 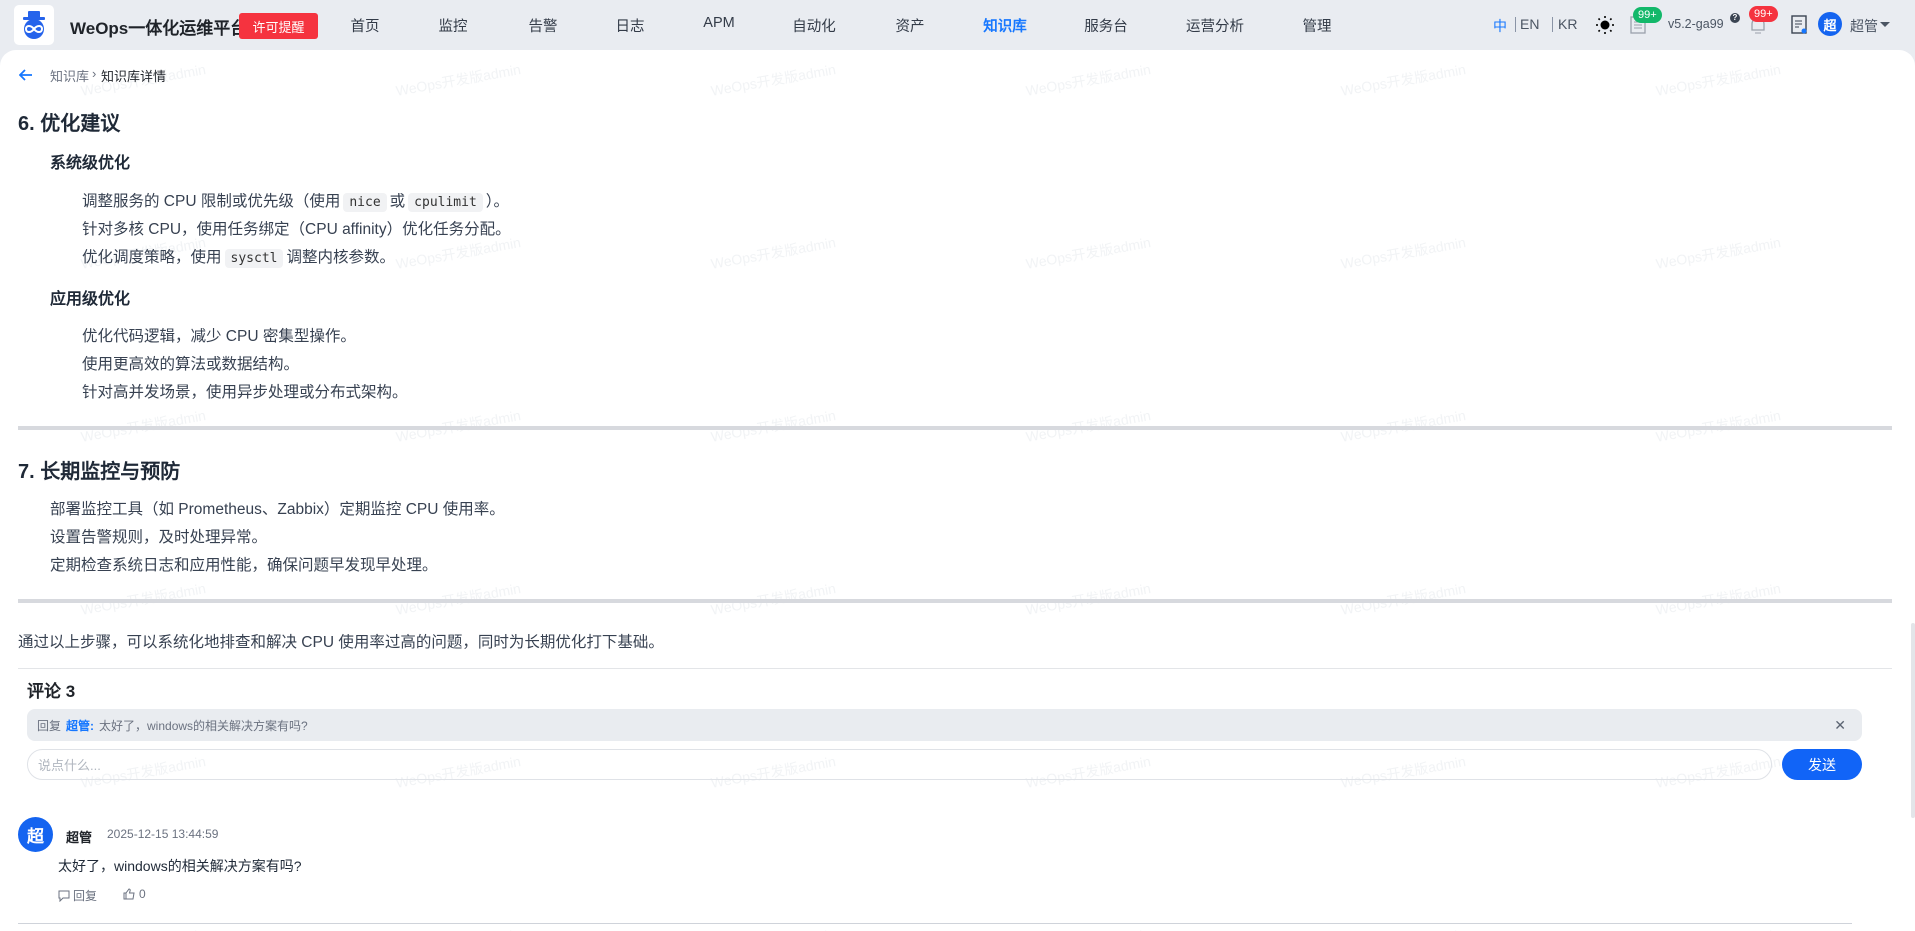 I want to click on list-item: 优化调度策略，使用 sysctl 调整内核参数。, so click(x=238, y=258).